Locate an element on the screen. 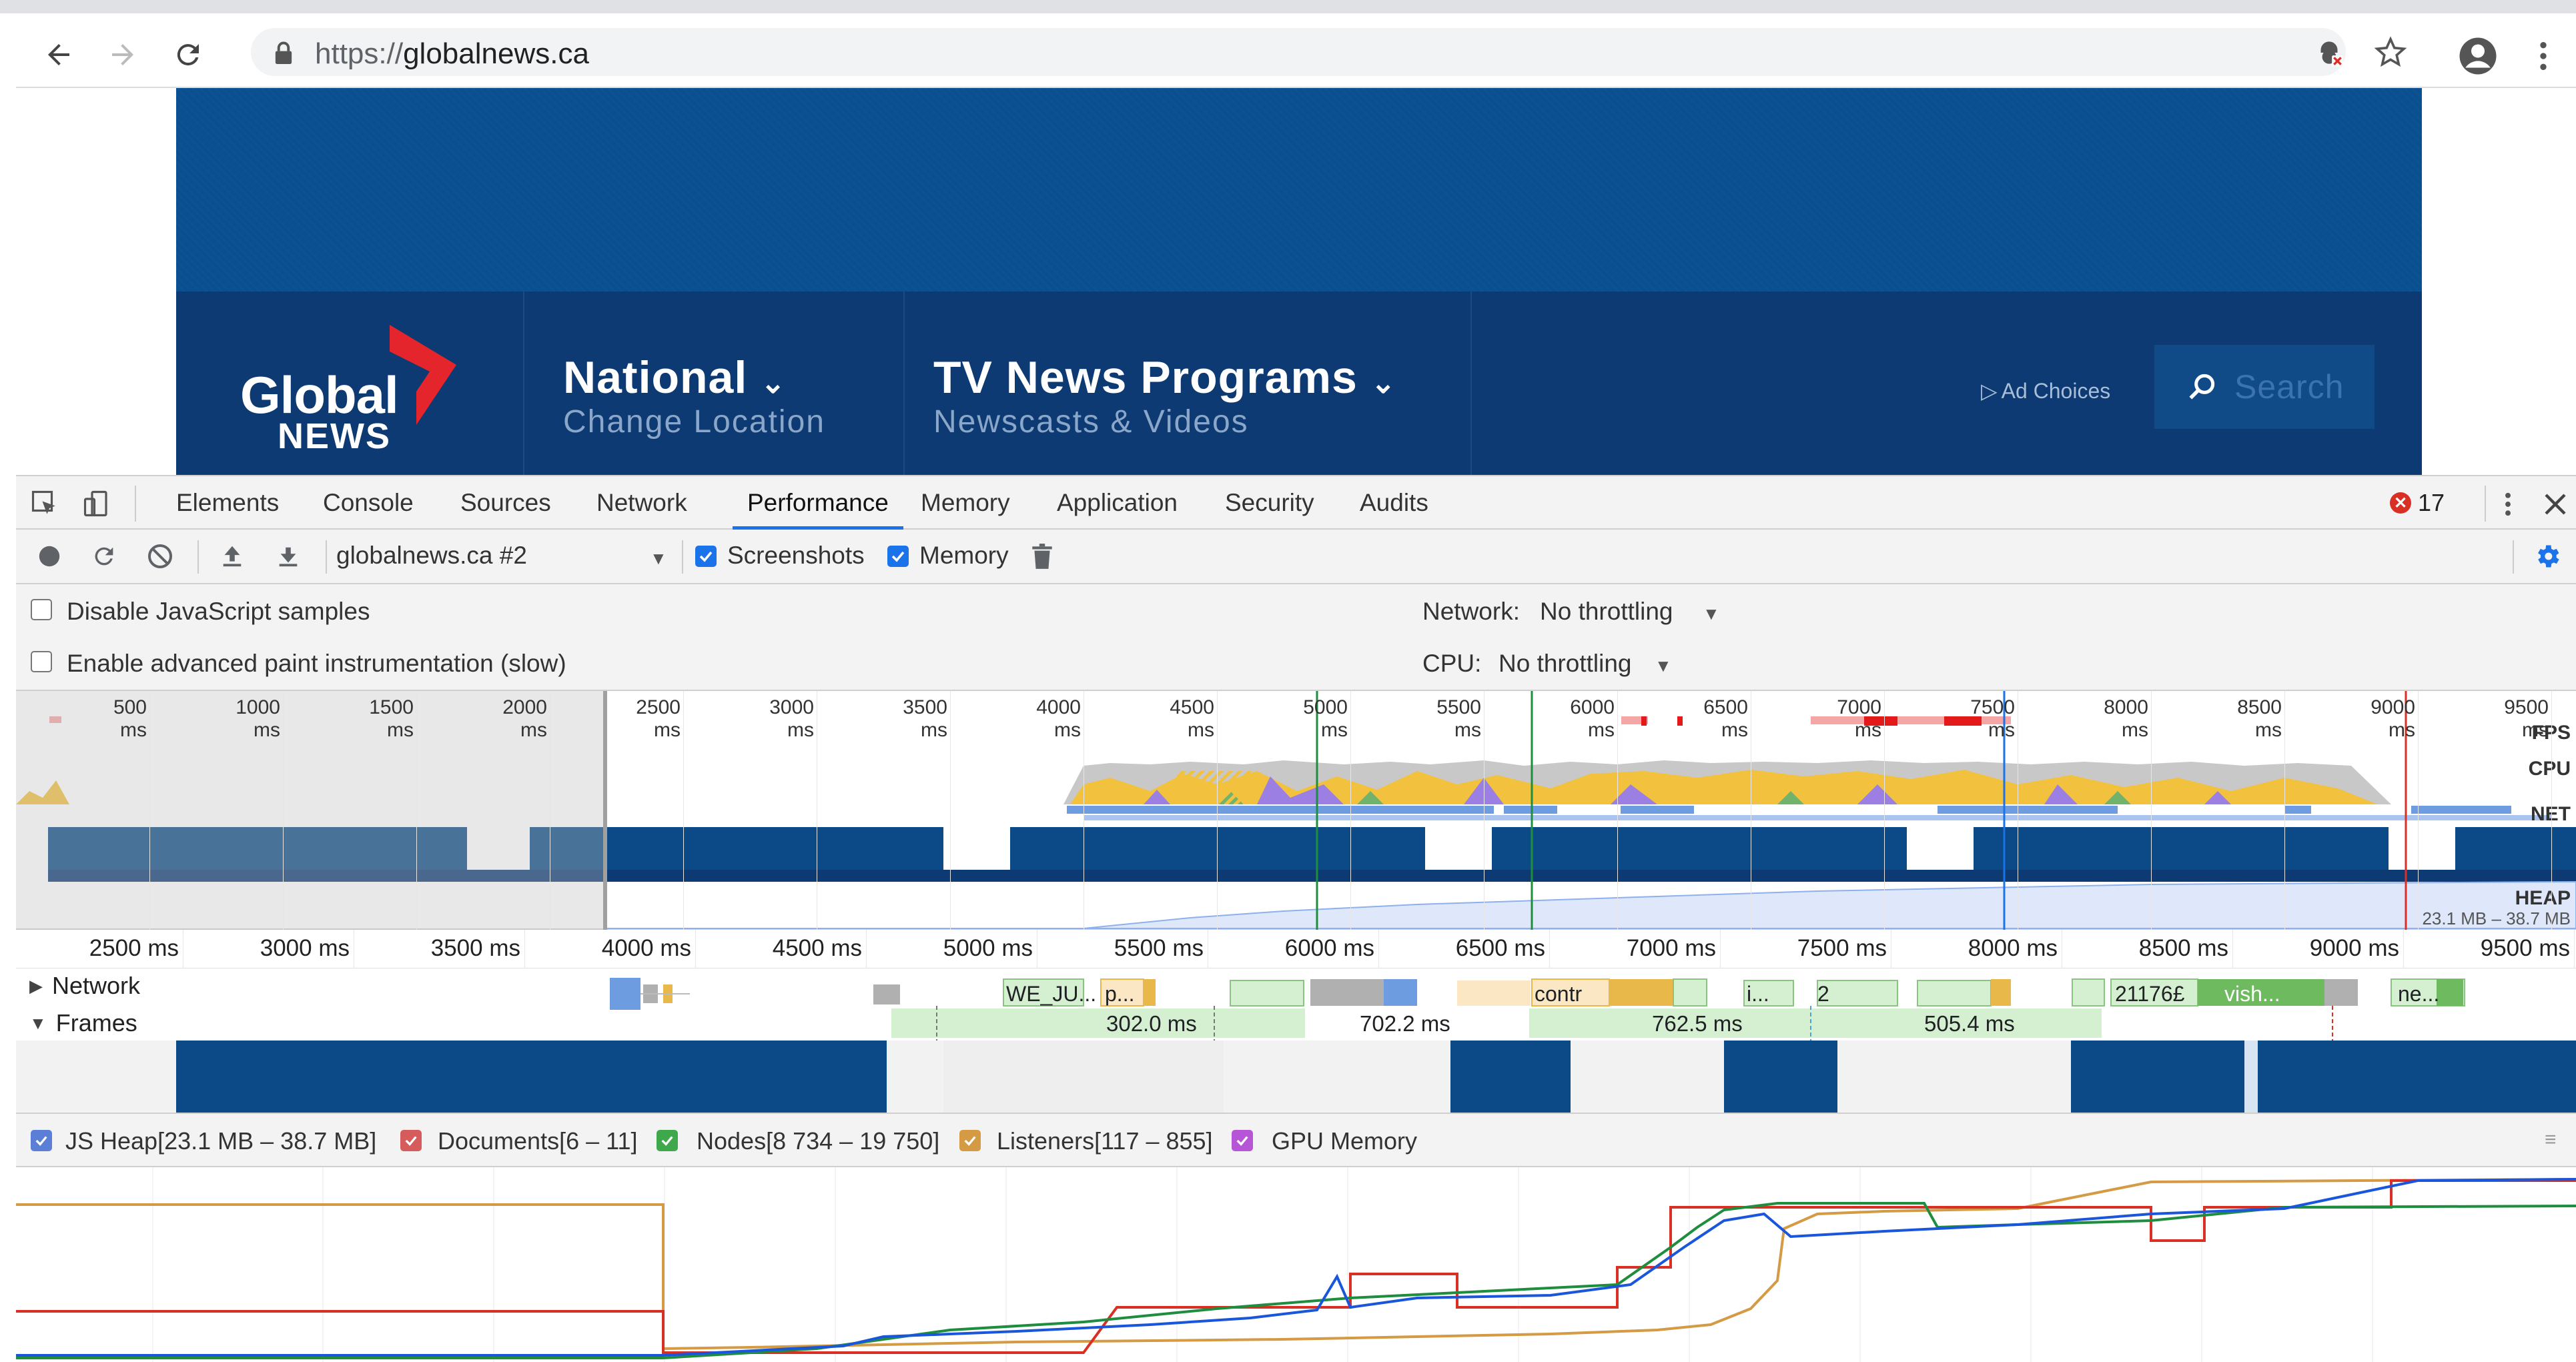  trash-icon is located at coordinates (1042, 557).